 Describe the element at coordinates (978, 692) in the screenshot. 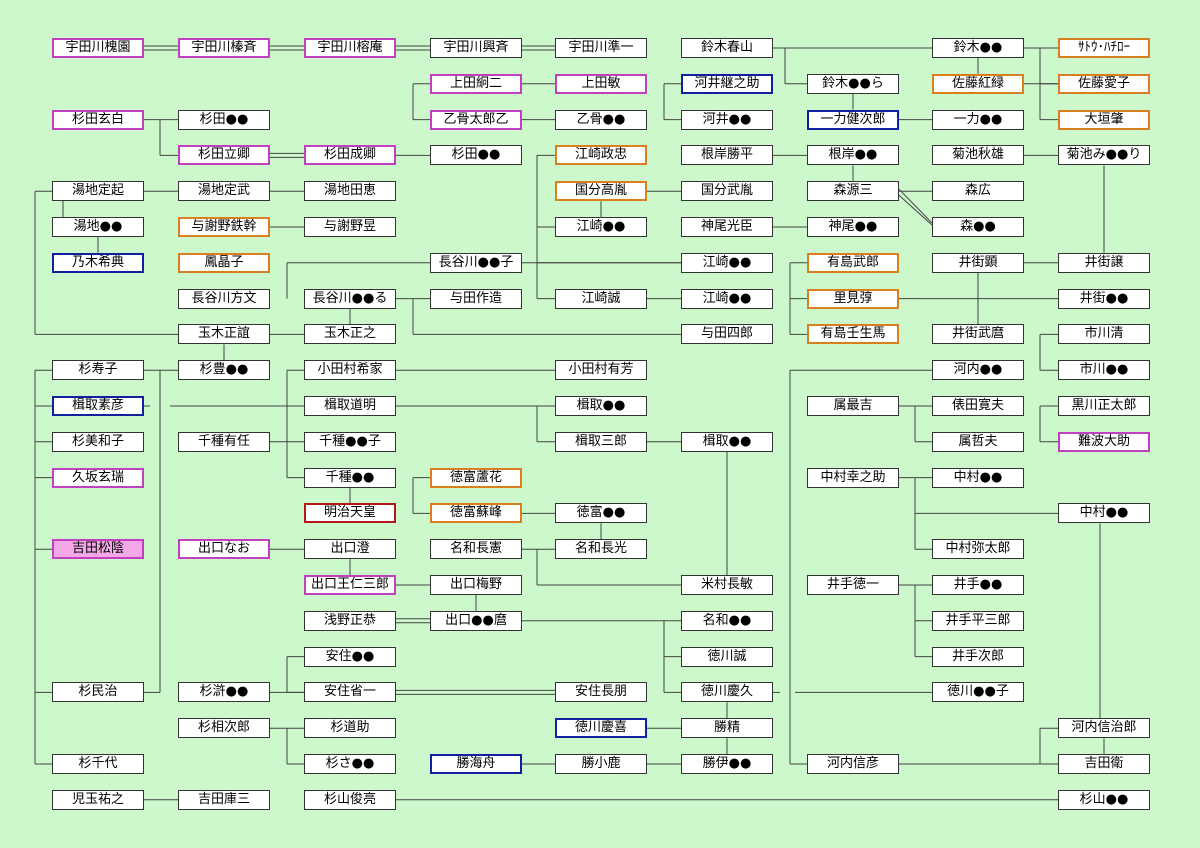

I see `person-box-s5: 徳川●●子` at that location.